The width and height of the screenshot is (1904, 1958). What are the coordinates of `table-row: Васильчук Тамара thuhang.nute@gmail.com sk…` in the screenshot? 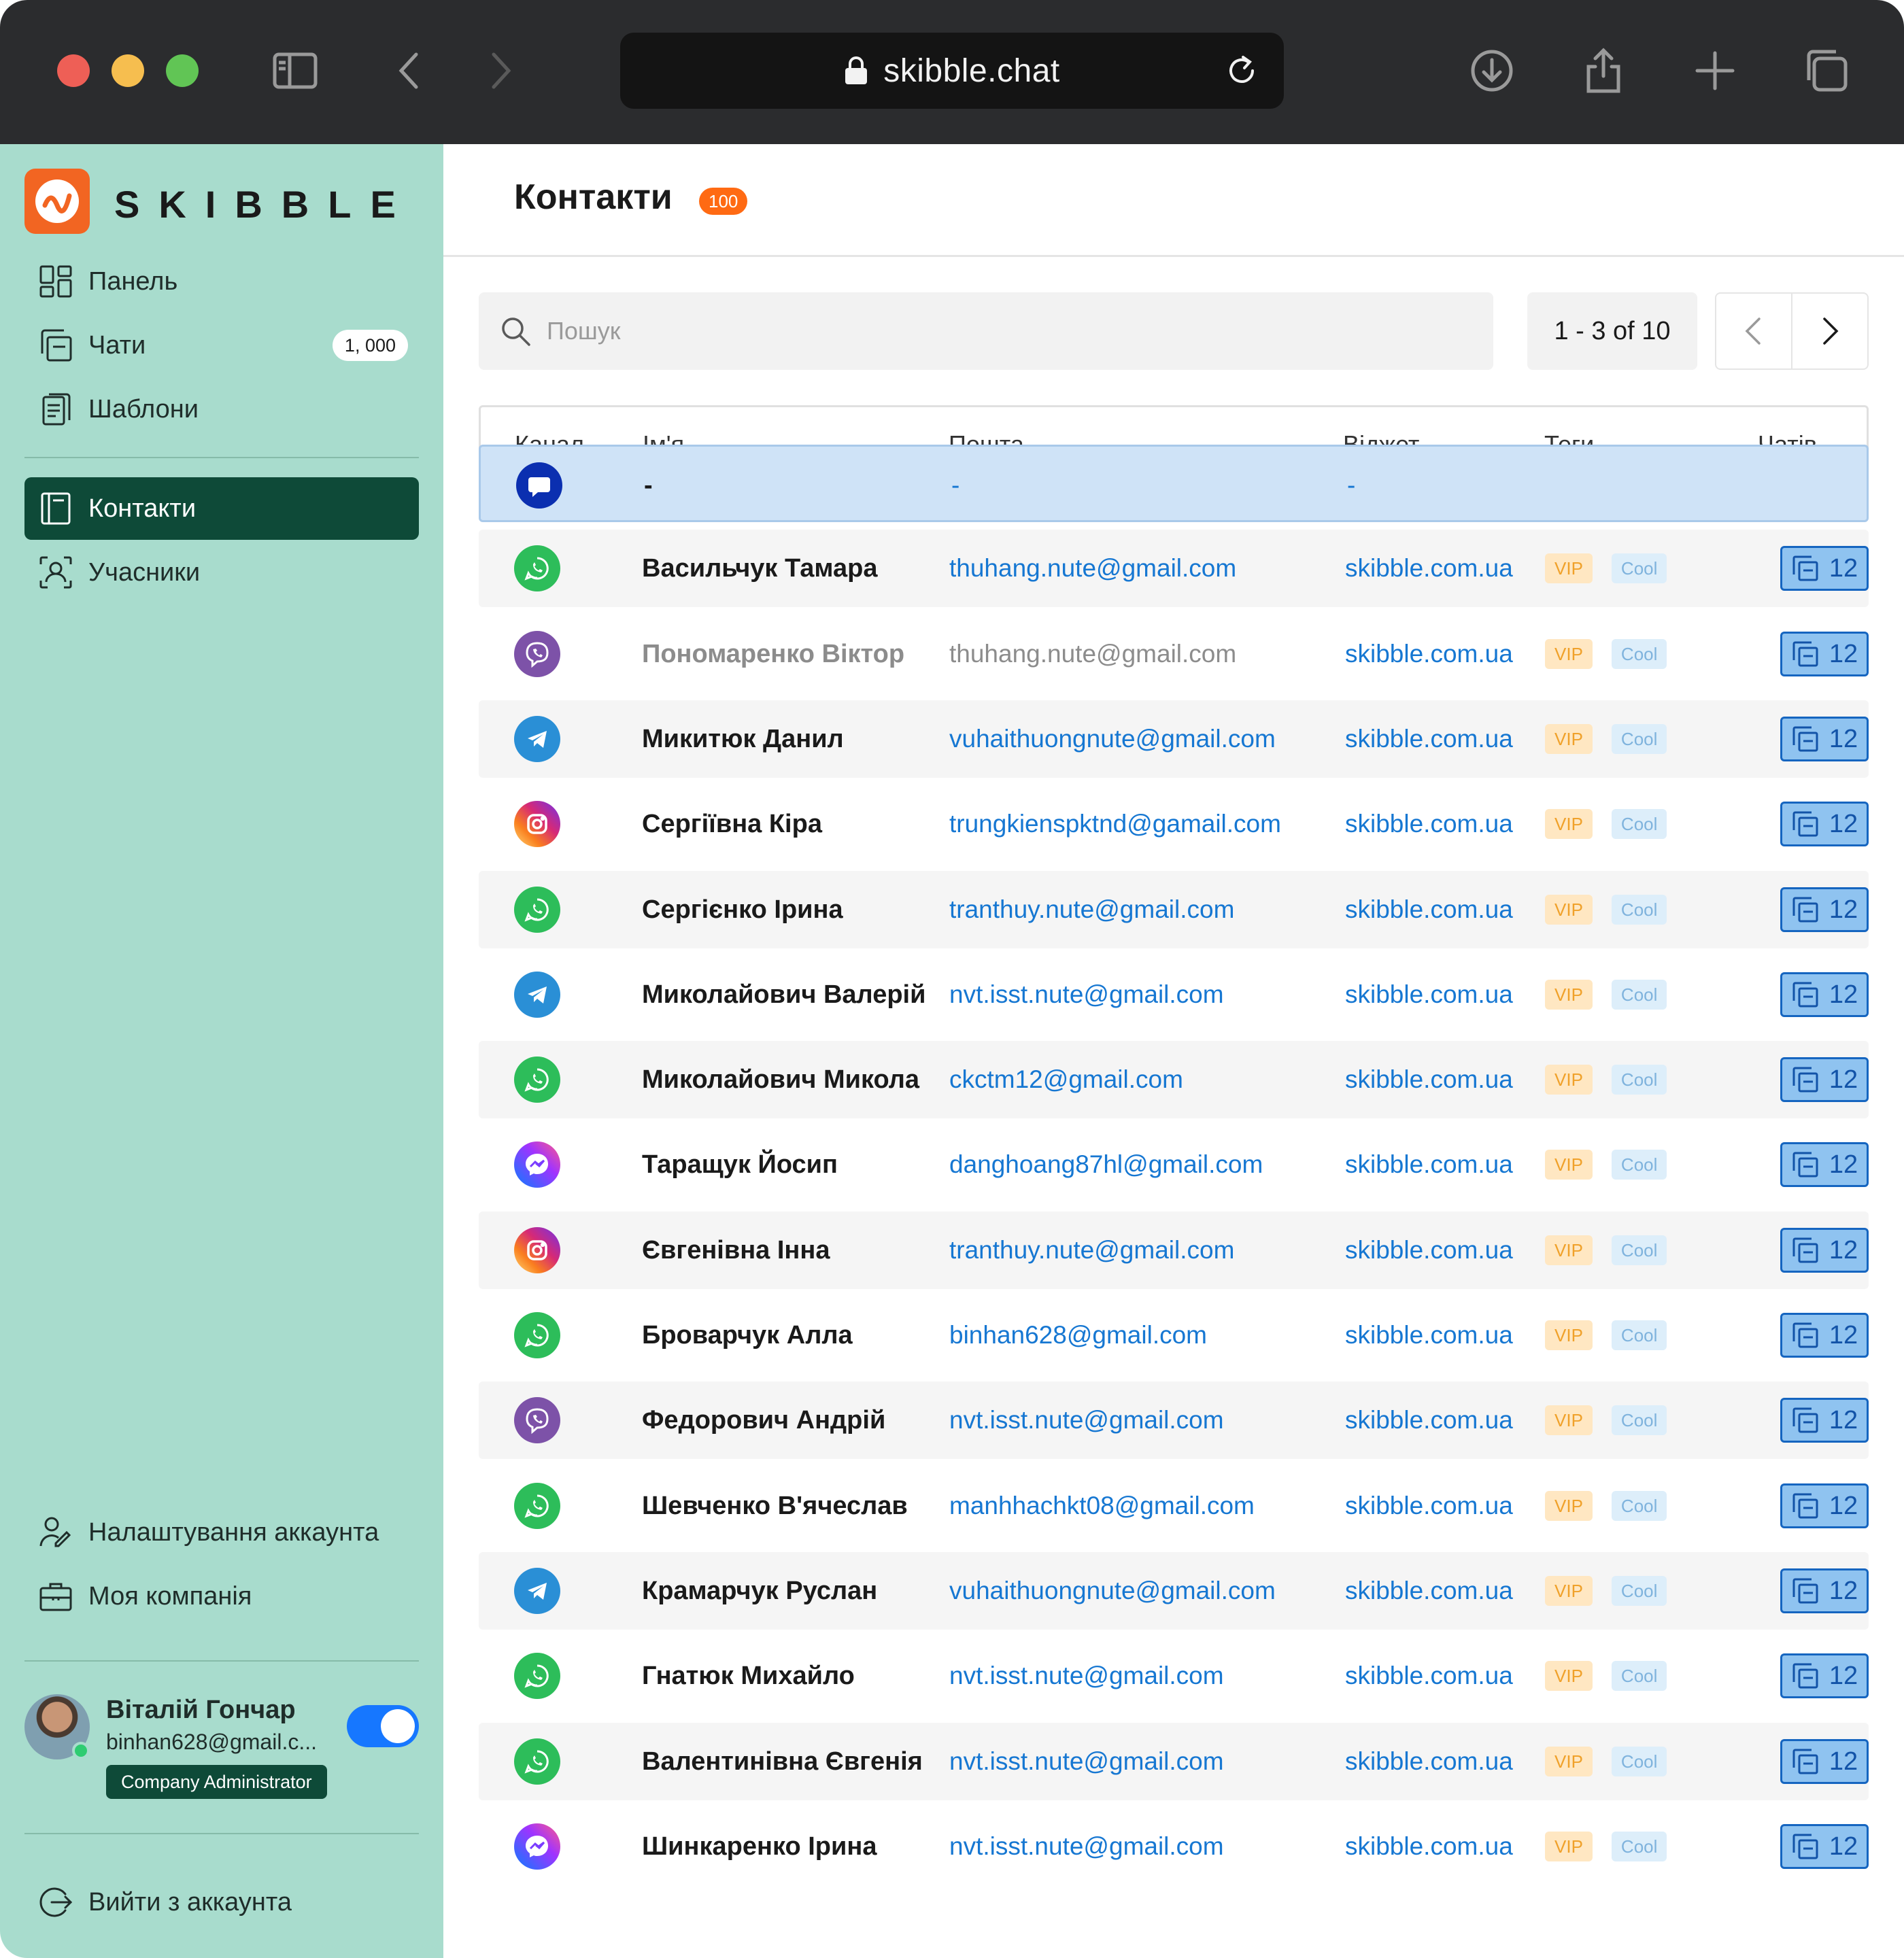 It's located at (1174, 568).